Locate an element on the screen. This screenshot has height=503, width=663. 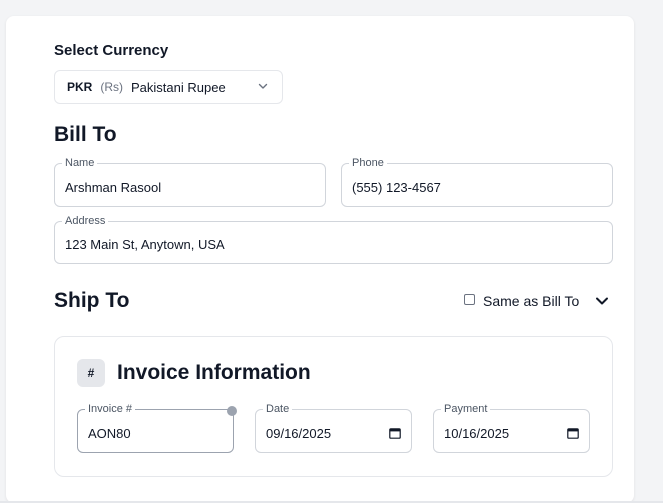
field-indicator-dot is located at coordinates (232, 411).